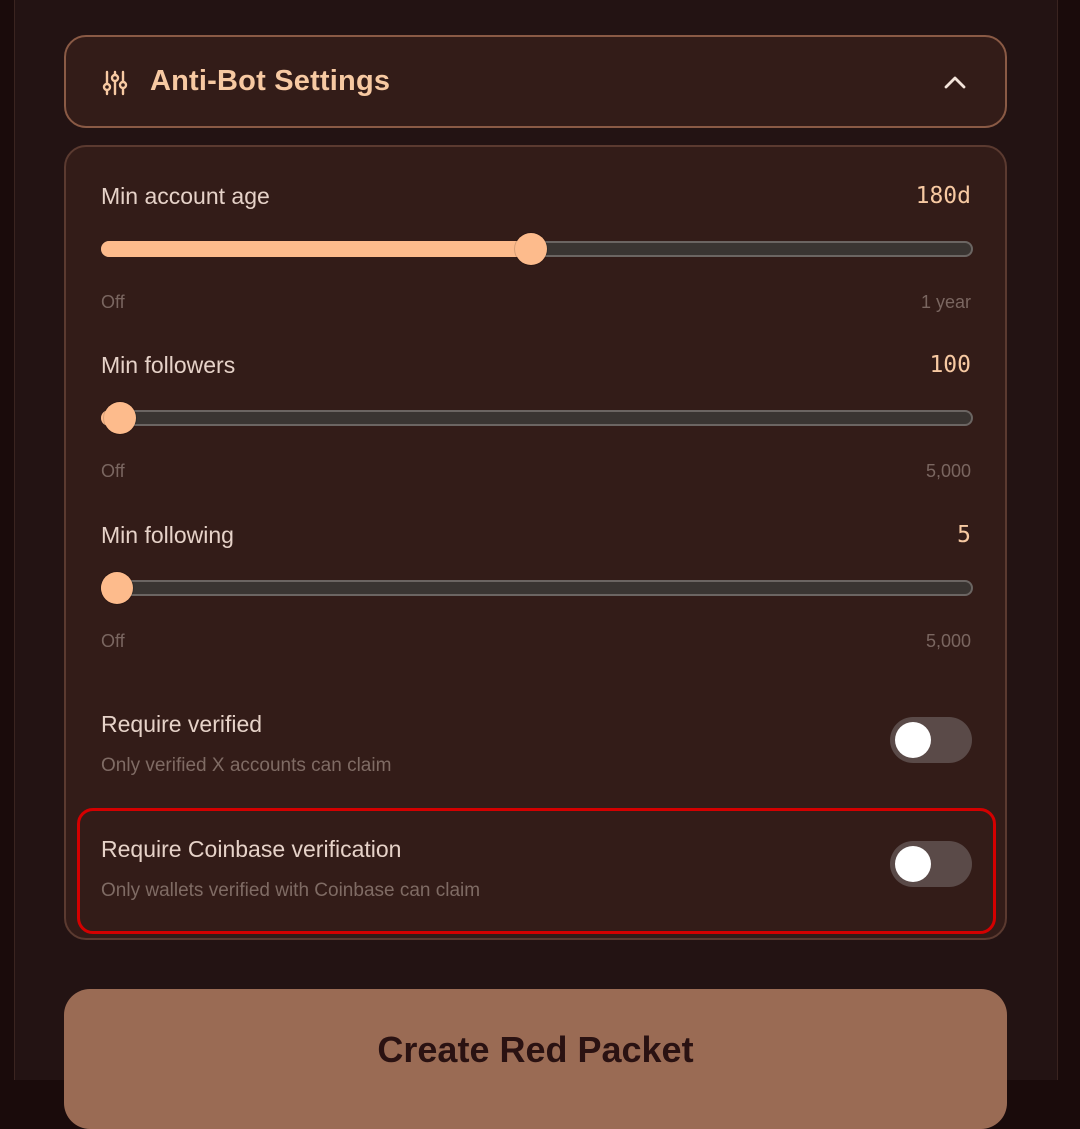  What do you see at coordinates (943, 196) in the screenshot?
I see `slider-value: 180d` at bounding box center [943, 196].